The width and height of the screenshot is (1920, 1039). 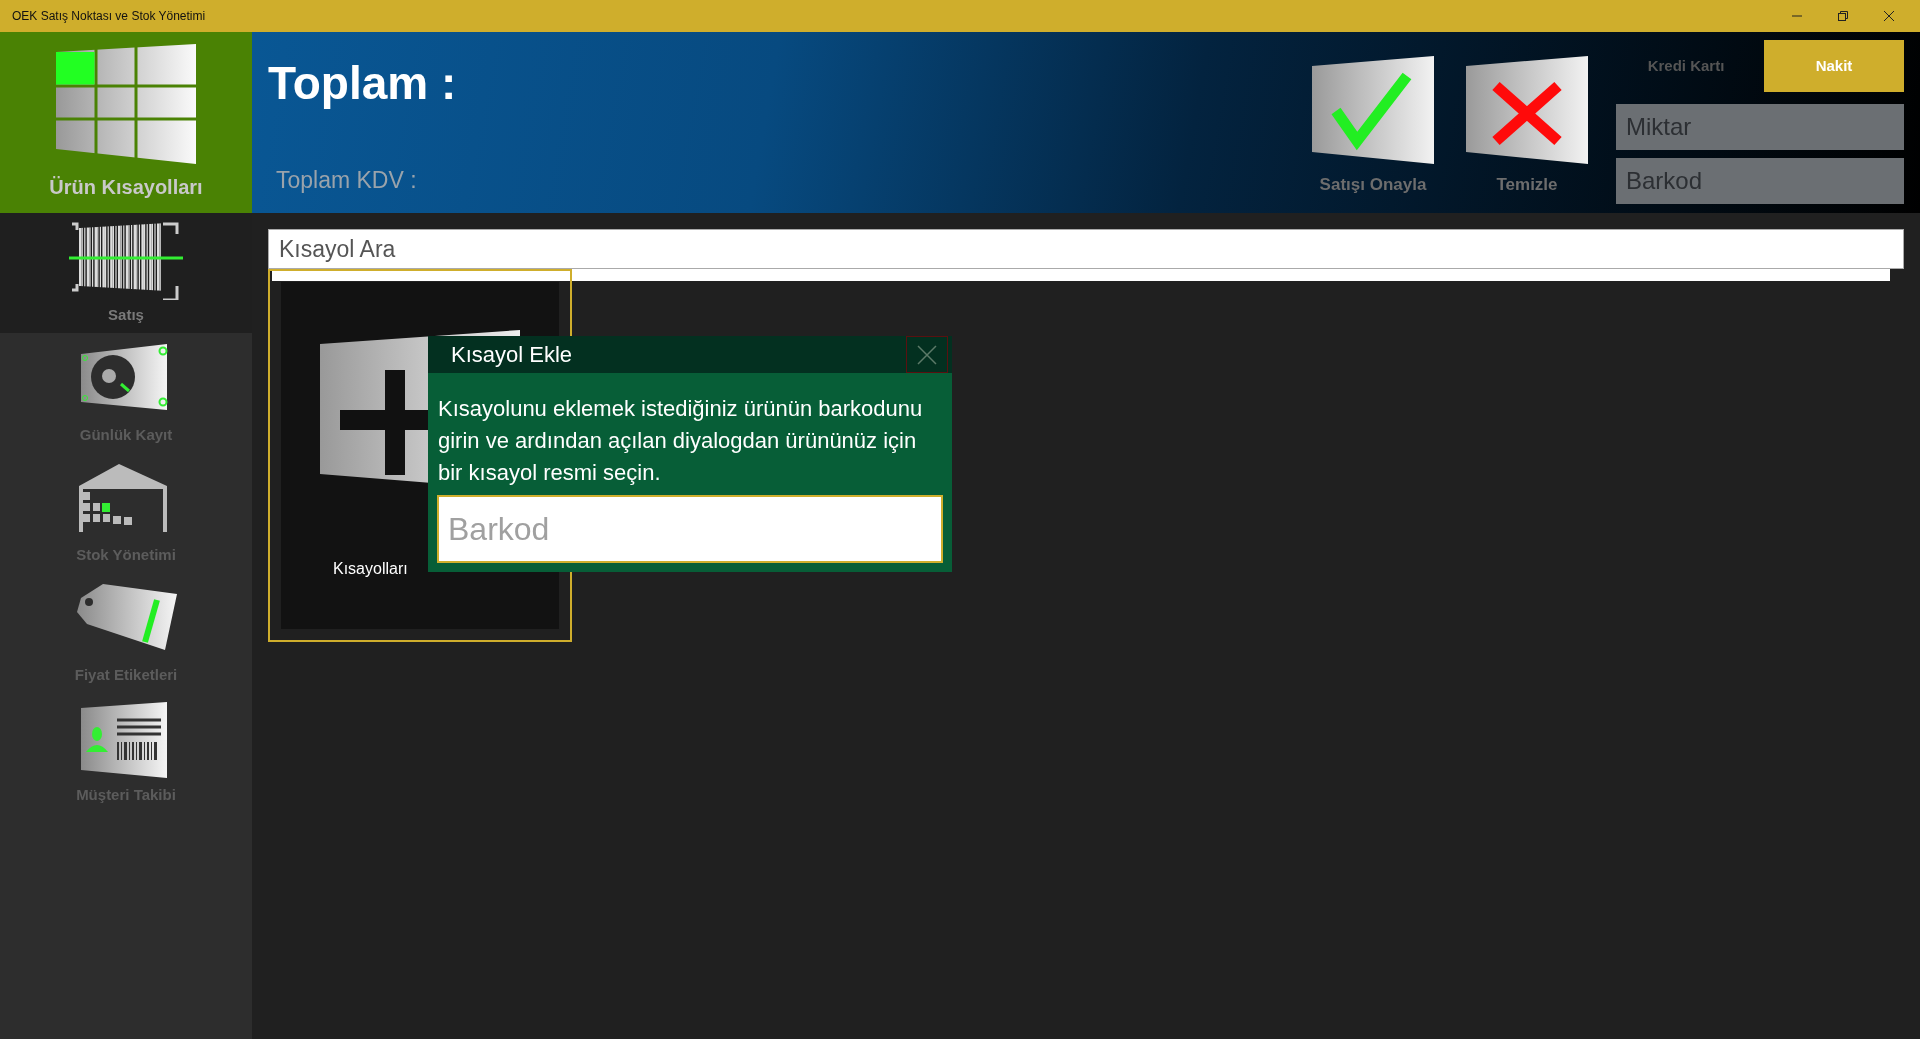 What do you see at coordinates (1086, 249) in the screenshot?
I see `search-field: Kısayol Ara` at bounding box center [1086, 249].